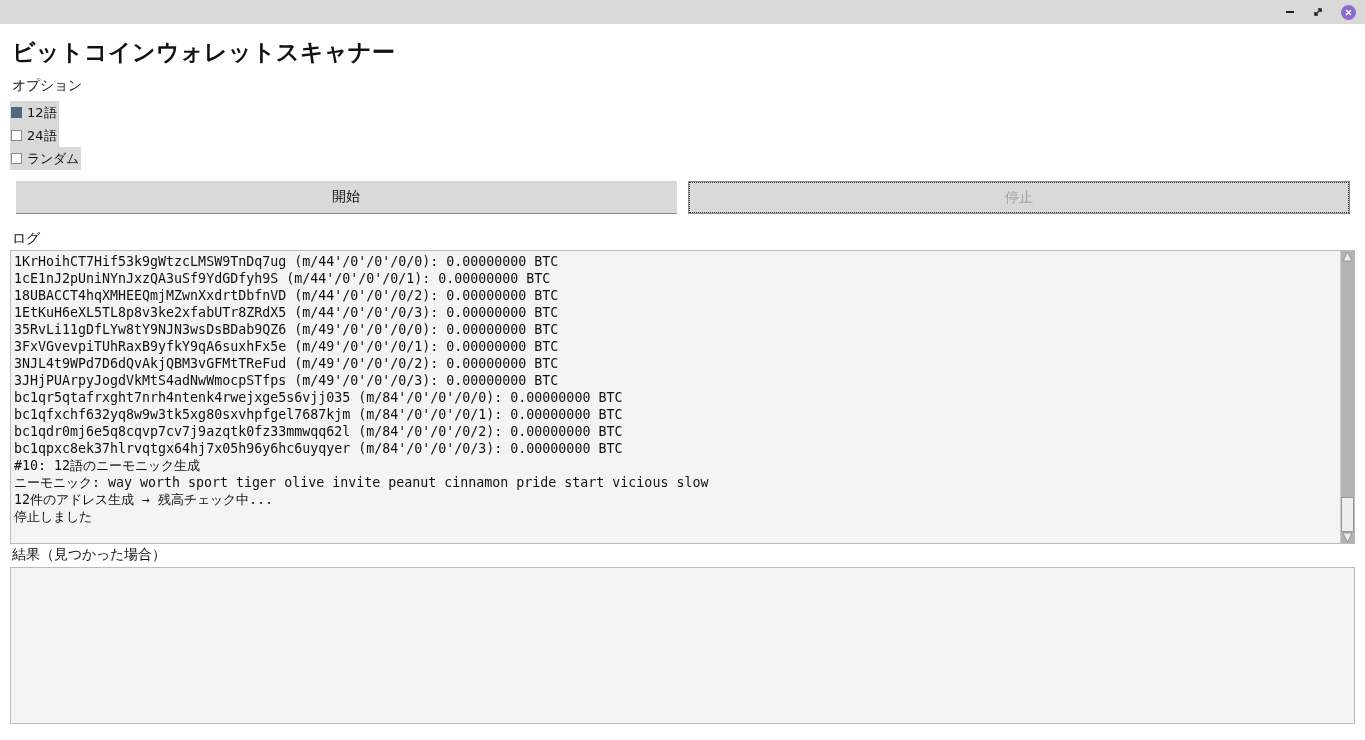  What do you see at coordinates (287, 363) in the screenshot?
I see `log-line: 3NJL4t9WPd7D6dQvAkjQBM3vGFMtTReFud (m/49'/0'/0'/0/2): 0.00000000 BTC` at bounding box center [287, 363].